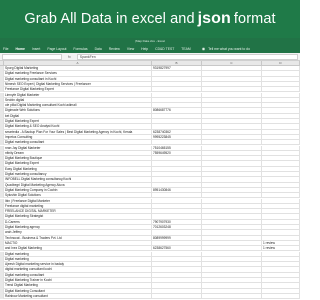 The height and width of the screenshot is (300, 320). I want to click on table-row: Rainbow Marketing consultant, so click(150, 296).